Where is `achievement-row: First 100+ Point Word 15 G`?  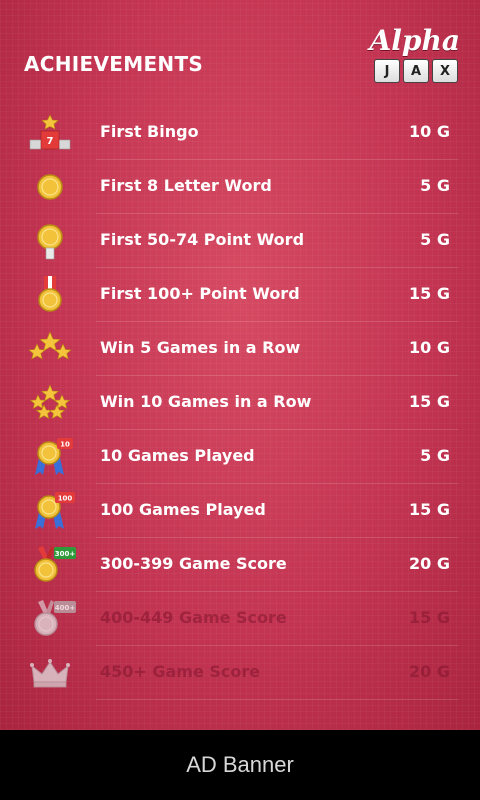 achievement-row: First 100+ Point Word 15 G is located at coordinates (240, 295).